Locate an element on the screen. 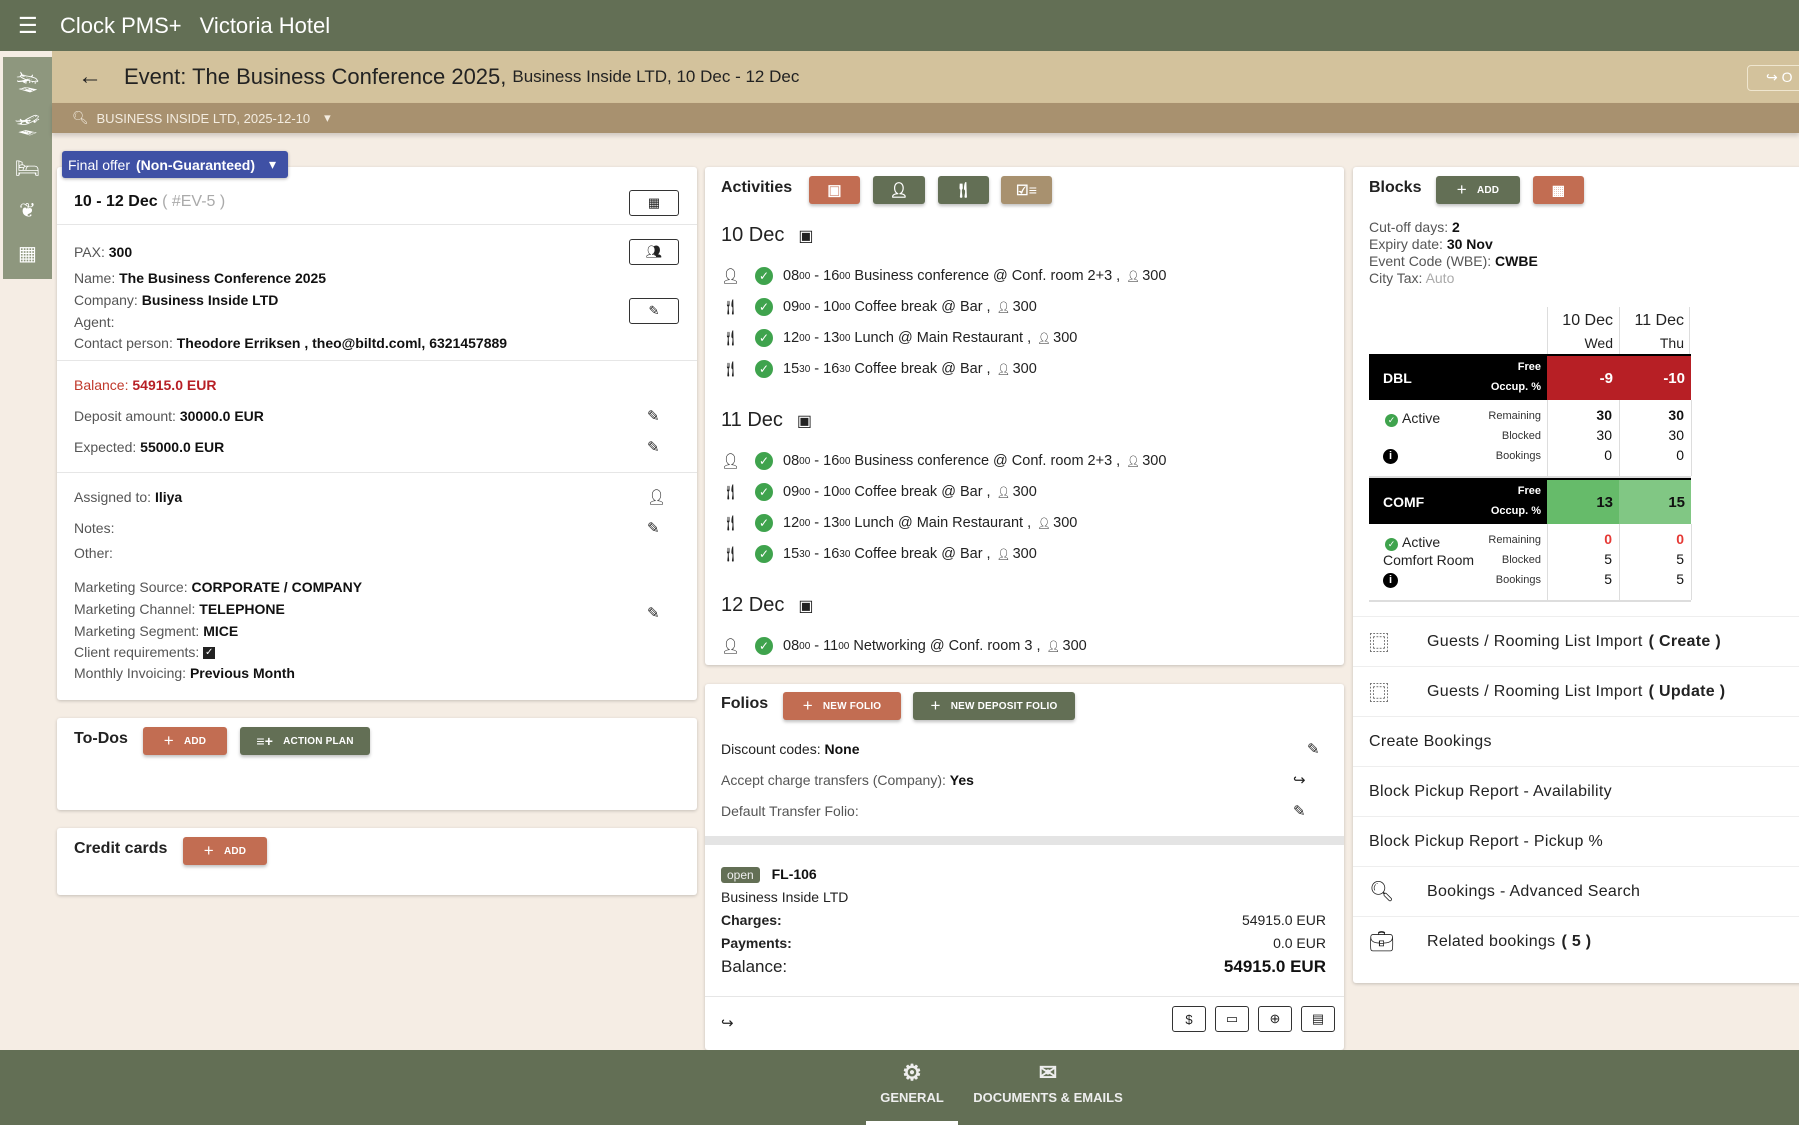 This screenshot has height=1125, width=1799. action-bookings-advanced-search: 🔍︎ Bookings - Advanced Search is located at coordinates (1576, 891).